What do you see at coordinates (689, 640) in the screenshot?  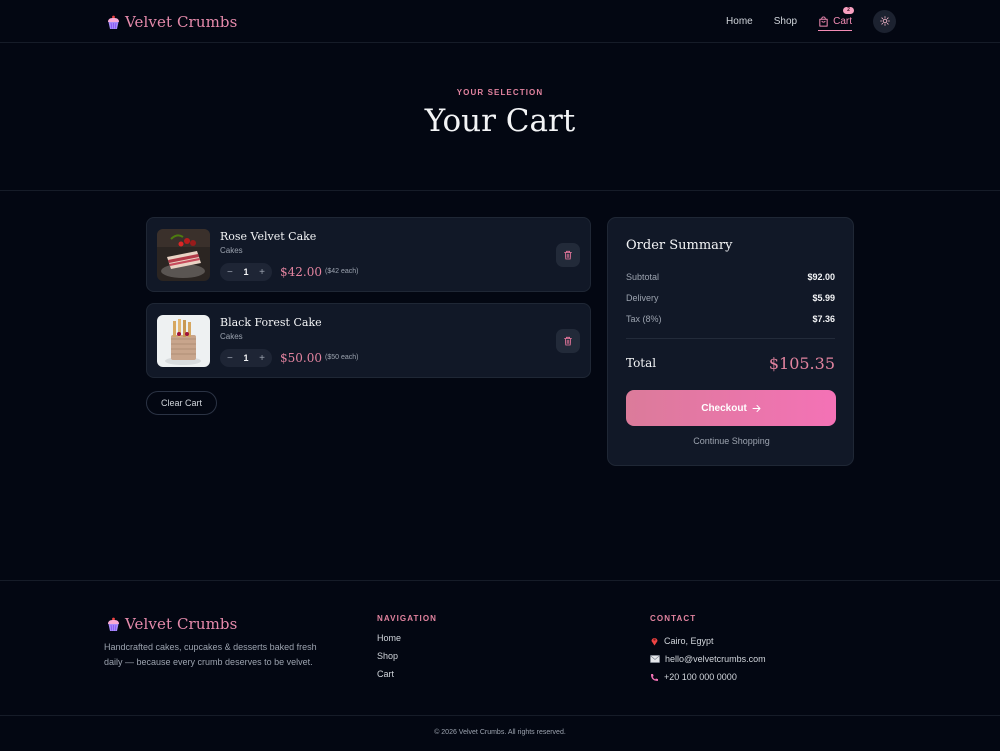 I see `location-text: Cairo, Egypt` at bounding box center [689, 640].